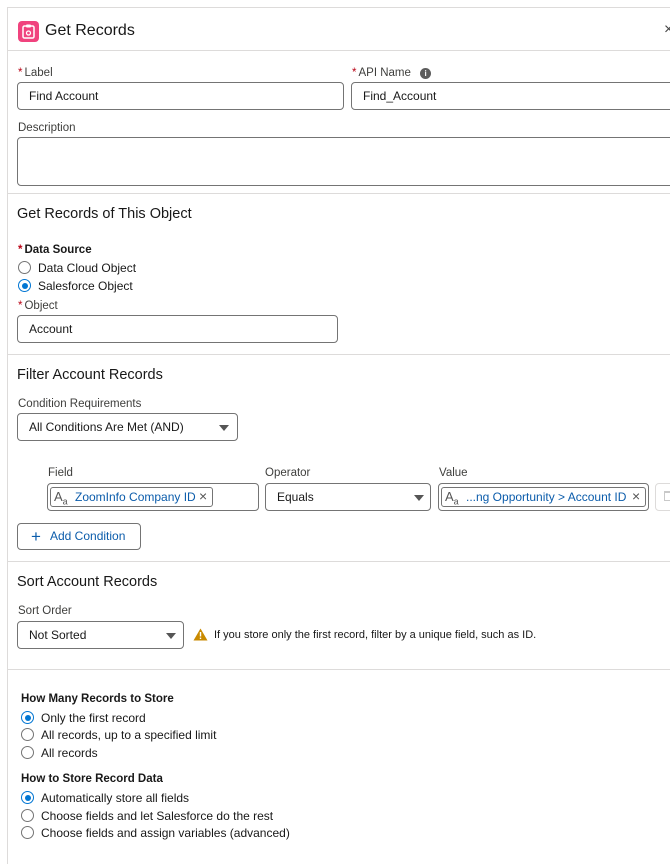 The height and width of the screenshot is (864, 670). Describe the element at coordinates (97, 699) in the screenshot. I see `how-many-records-label: How Many Records to Store` at that location.